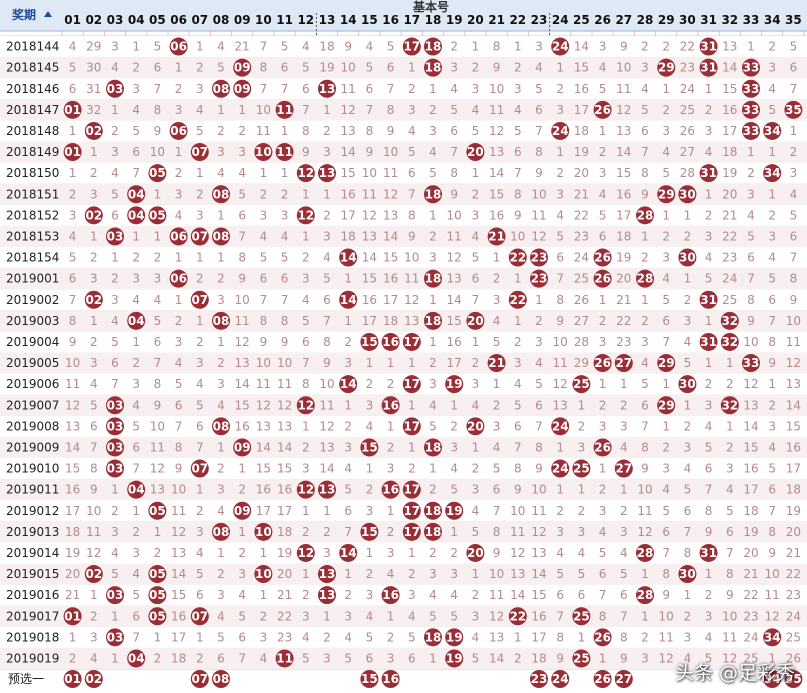 The image size is (807, 693). Describe the element at coordinates (32, 342) in the screenshot. I see `period-label: 2019004` at that location.